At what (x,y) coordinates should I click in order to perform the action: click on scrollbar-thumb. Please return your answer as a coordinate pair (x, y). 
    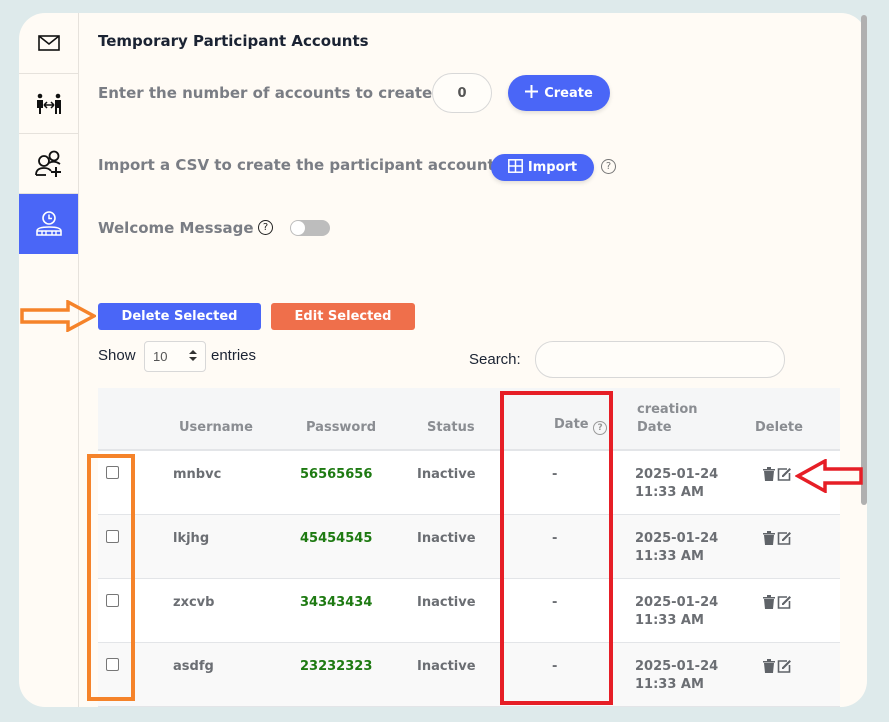
    Looking at the image, I should click on (864, 260).